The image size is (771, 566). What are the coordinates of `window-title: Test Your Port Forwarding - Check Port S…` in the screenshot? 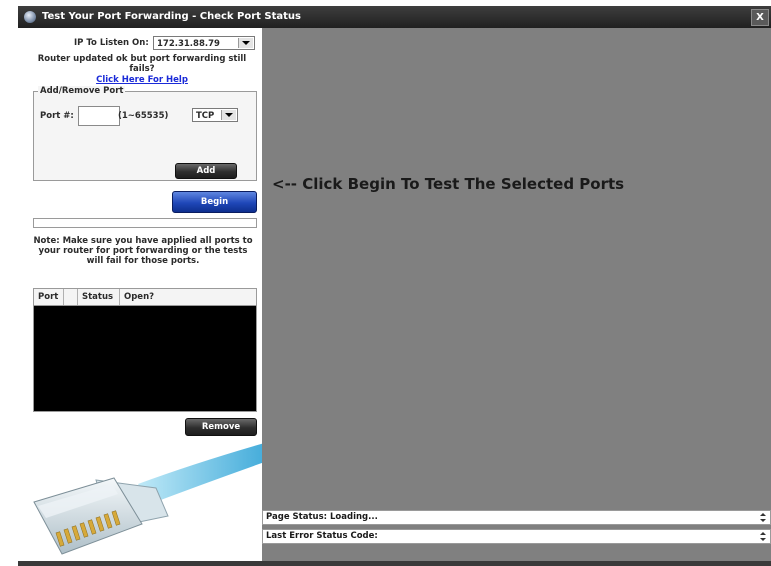 It's located at (172, 16).